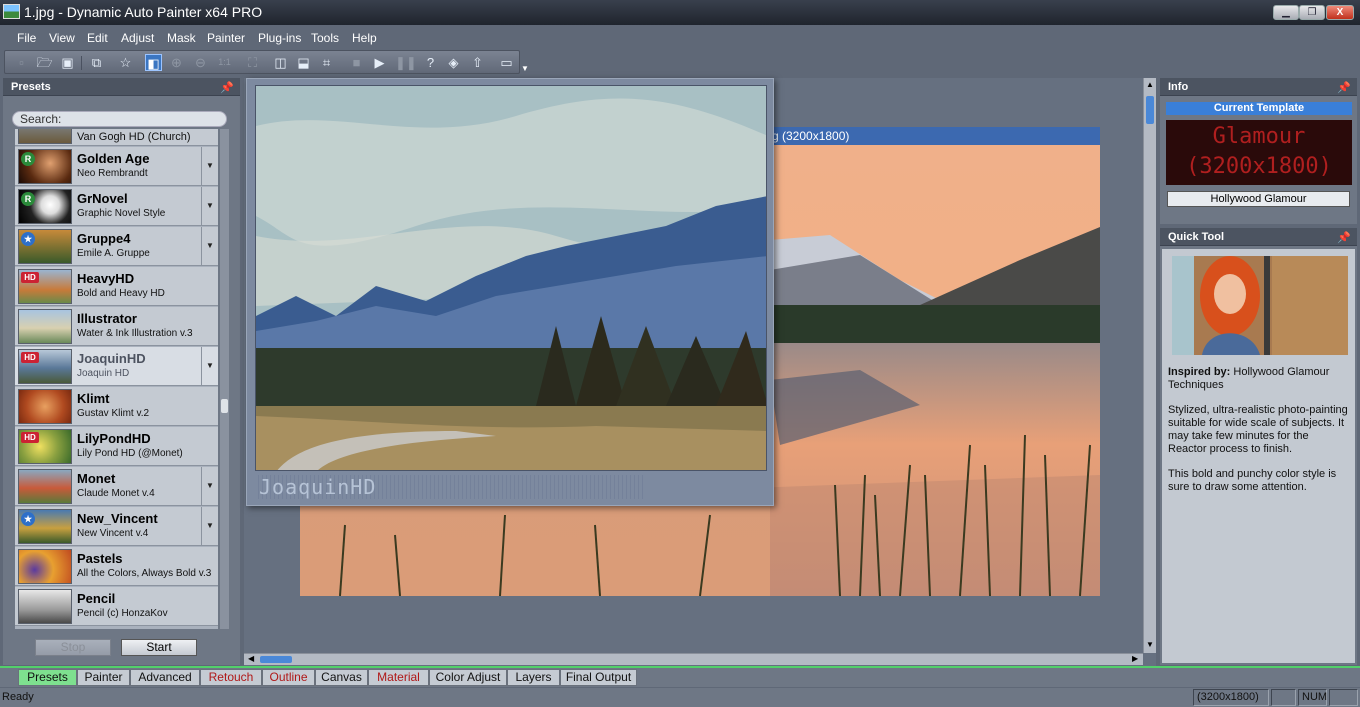  What do you see at coordinates (430, 62) in the screenshot?
I see `help-icon: ?` at bounding box center [430, 62].